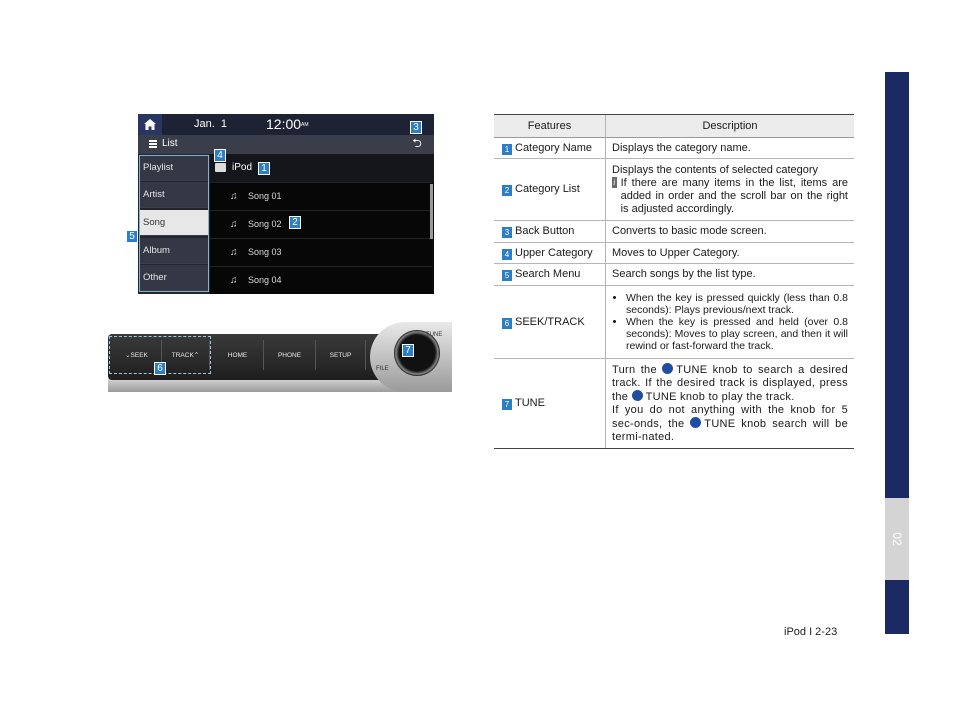 The width and height of the screenshot is (960, 708). Describe the element at coordinates (545, 231) in the screenshot. I see `feature-name: Back Button` at that location.